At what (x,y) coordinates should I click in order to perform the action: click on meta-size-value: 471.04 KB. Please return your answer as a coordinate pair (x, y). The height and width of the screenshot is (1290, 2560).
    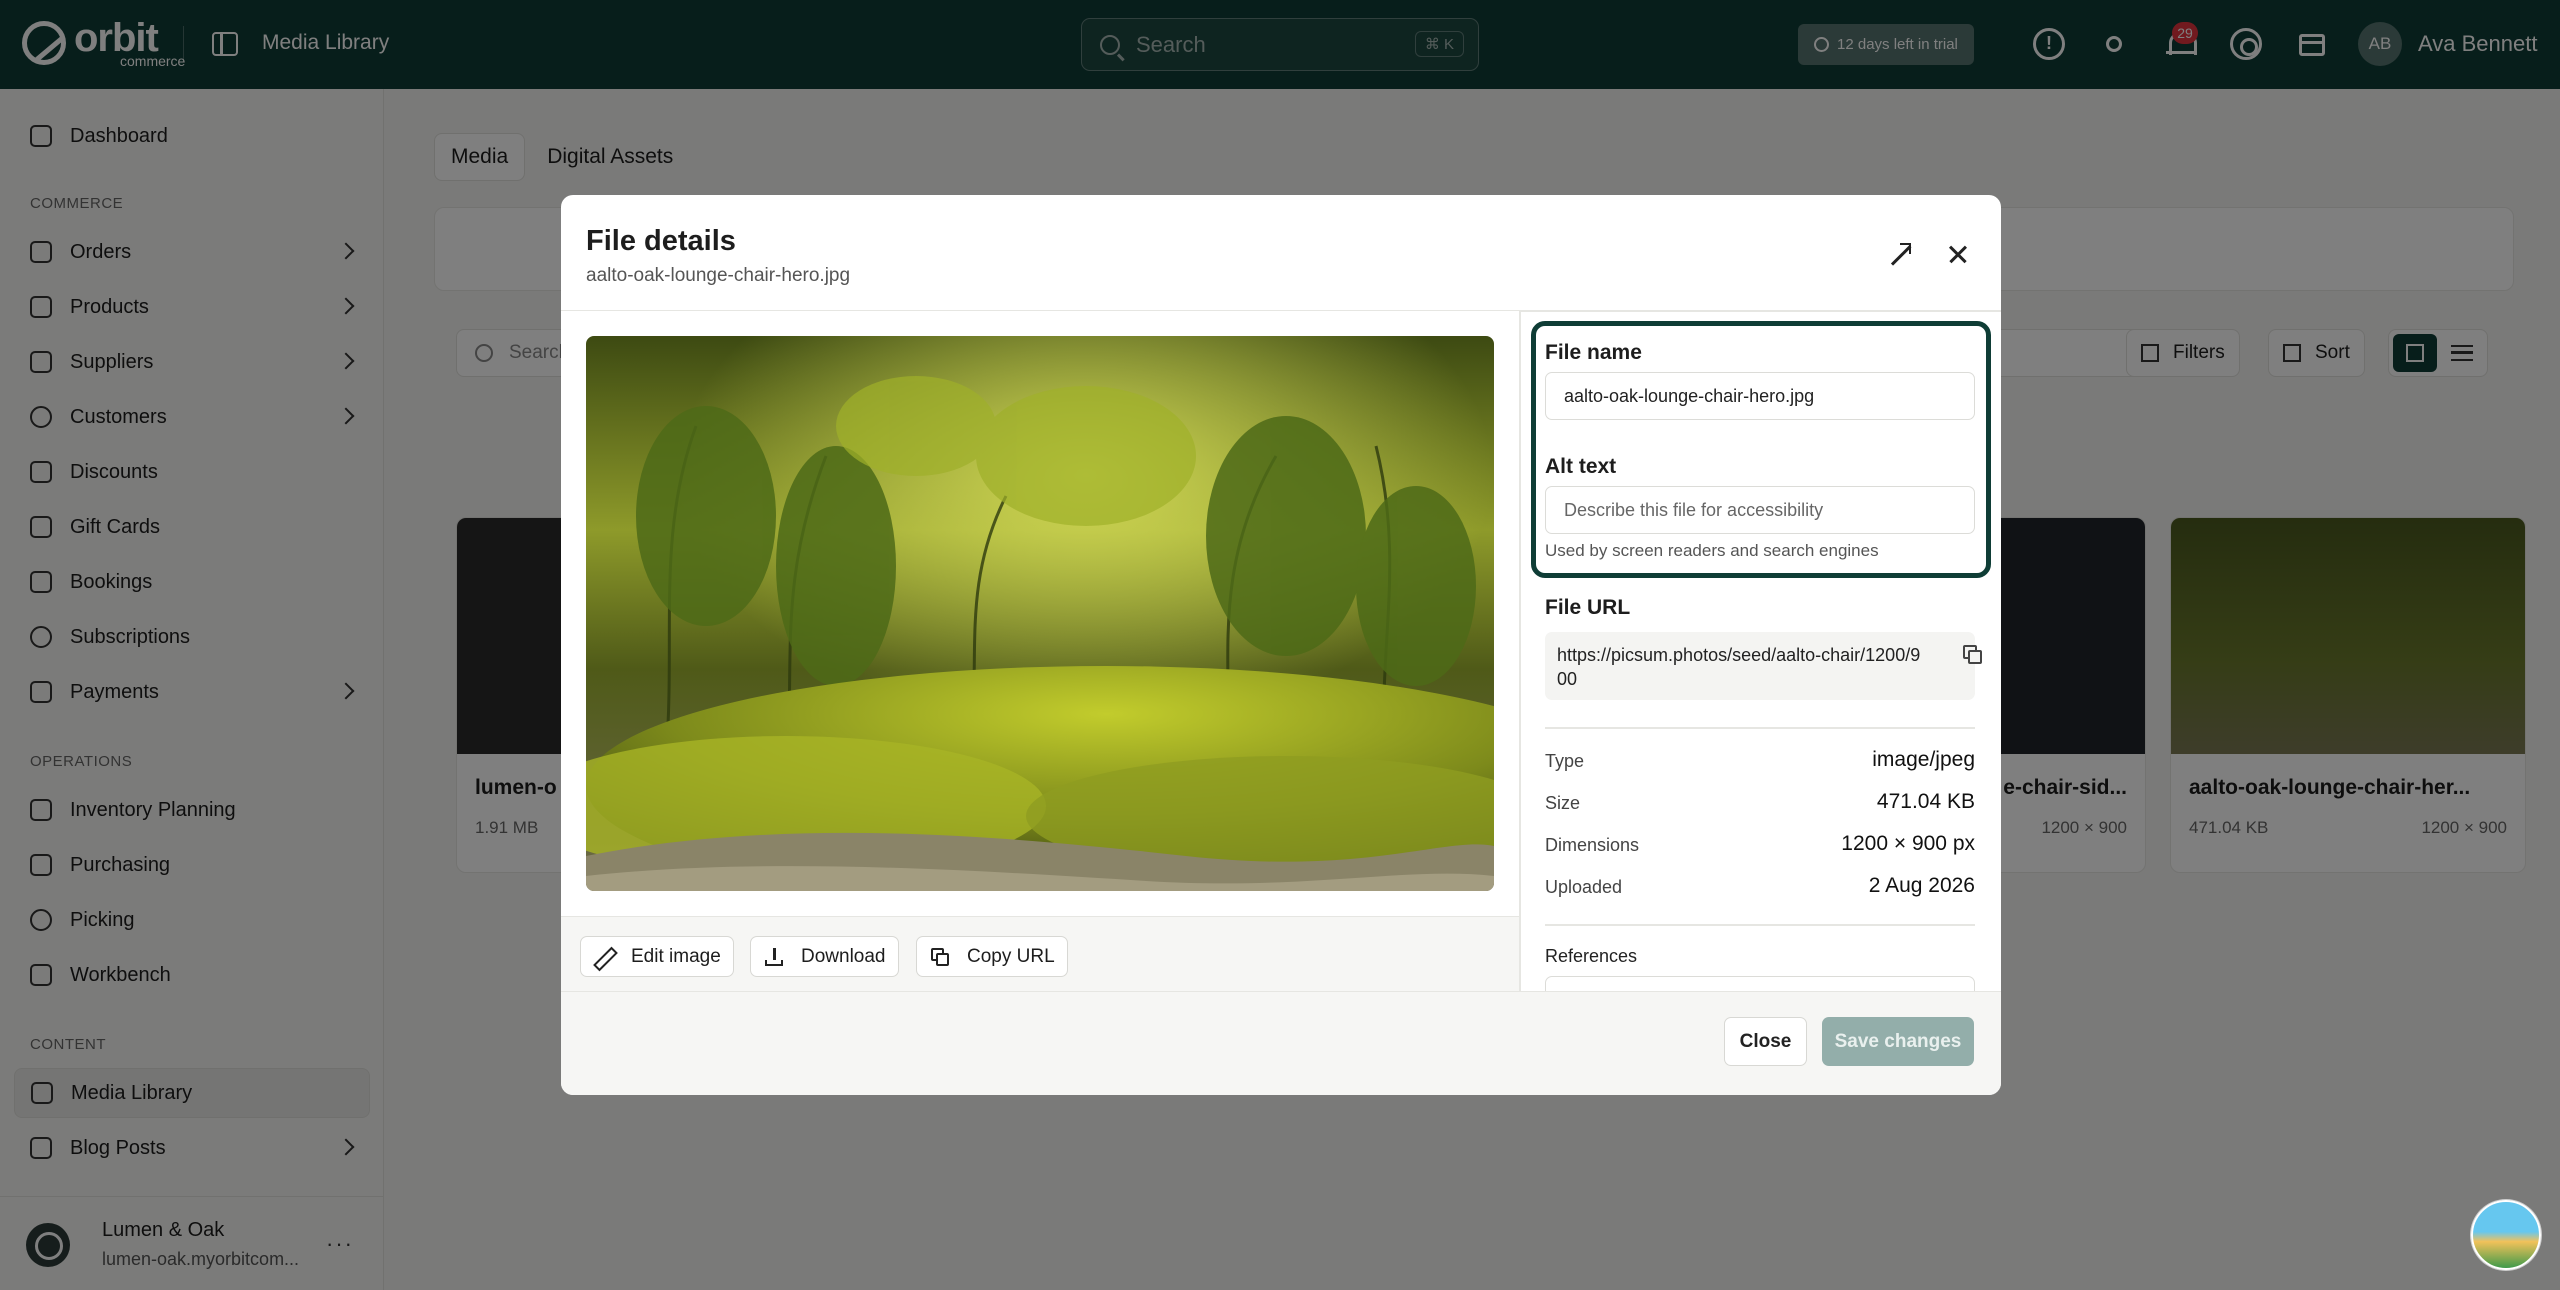
    Looking at the image, I should click on (1925, 801).